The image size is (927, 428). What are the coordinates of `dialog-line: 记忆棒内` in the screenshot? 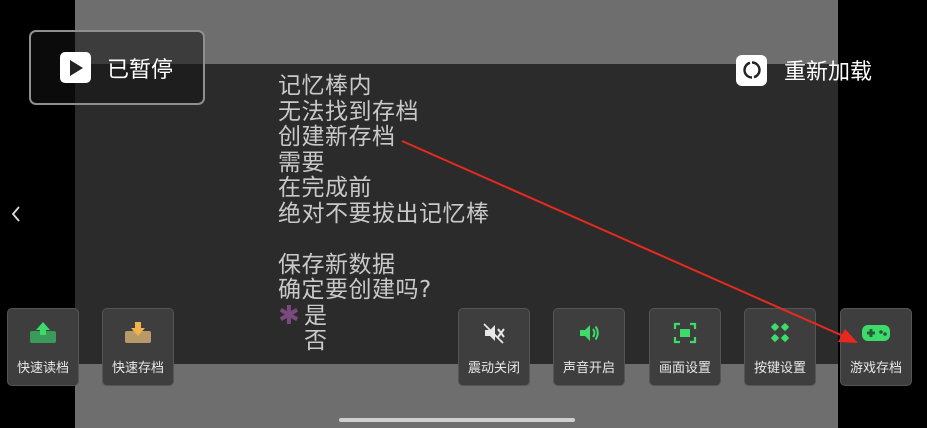 It's located at (325, 86).